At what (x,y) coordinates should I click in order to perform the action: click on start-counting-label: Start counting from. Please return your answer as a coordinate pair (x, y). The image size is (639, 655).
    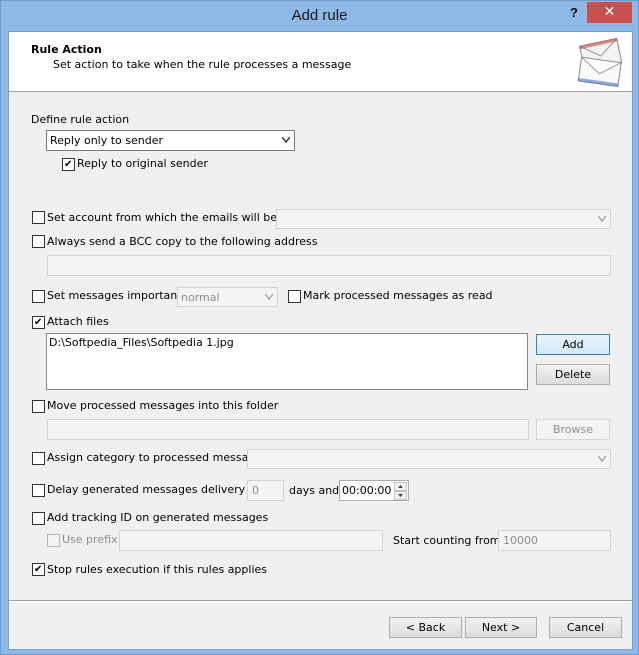
    Looking at the image, I should click on (447, 540).